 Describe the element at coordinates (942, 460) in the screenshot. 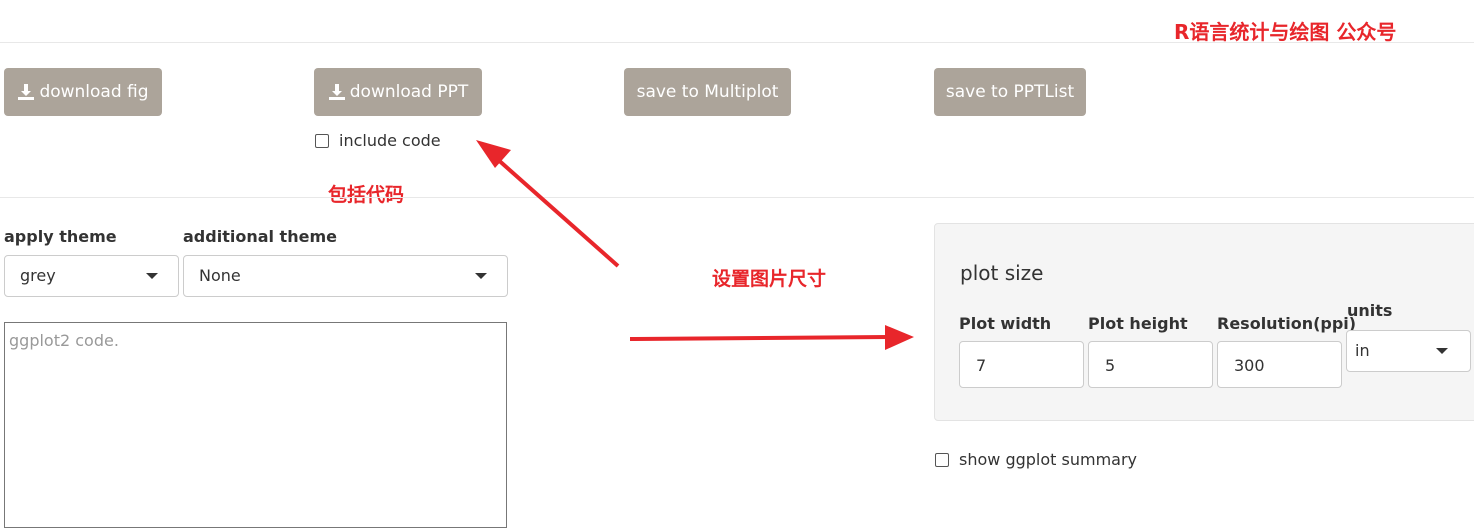

I see `show-ggplot-summary-checkbox` at that location.